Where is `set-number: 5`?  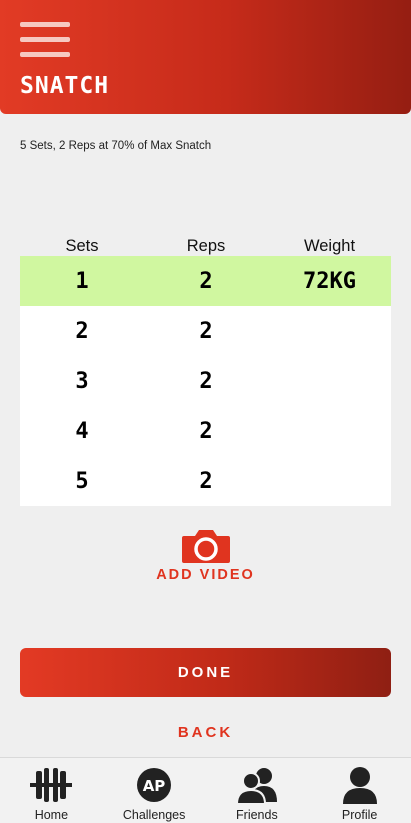
set-number: 5 is located at coordinates (82, 481).